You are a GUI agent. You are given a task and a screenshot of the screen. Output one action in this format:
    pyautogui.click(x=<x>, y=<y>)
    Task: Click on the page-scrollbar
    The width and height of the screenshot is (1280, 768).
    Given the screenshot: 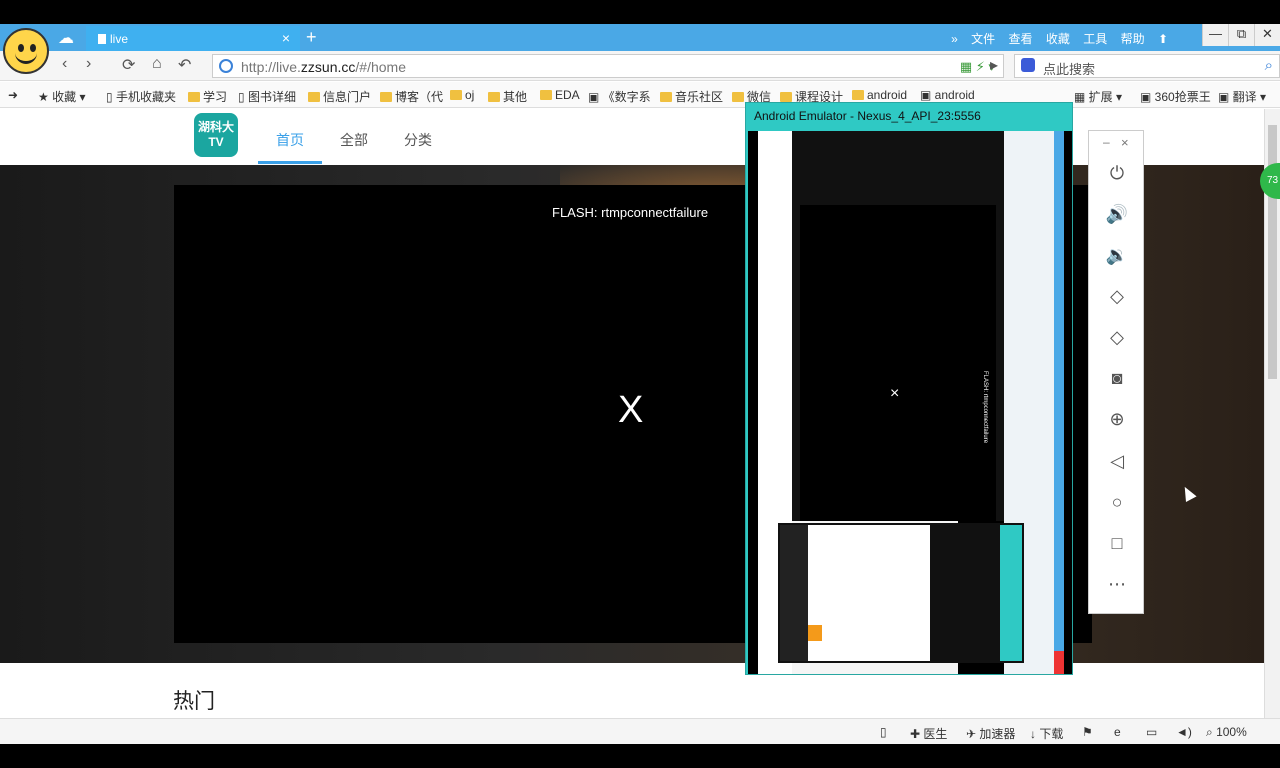 What is the action you would take?
    pyautogui.click(x=1272, y=414)
    